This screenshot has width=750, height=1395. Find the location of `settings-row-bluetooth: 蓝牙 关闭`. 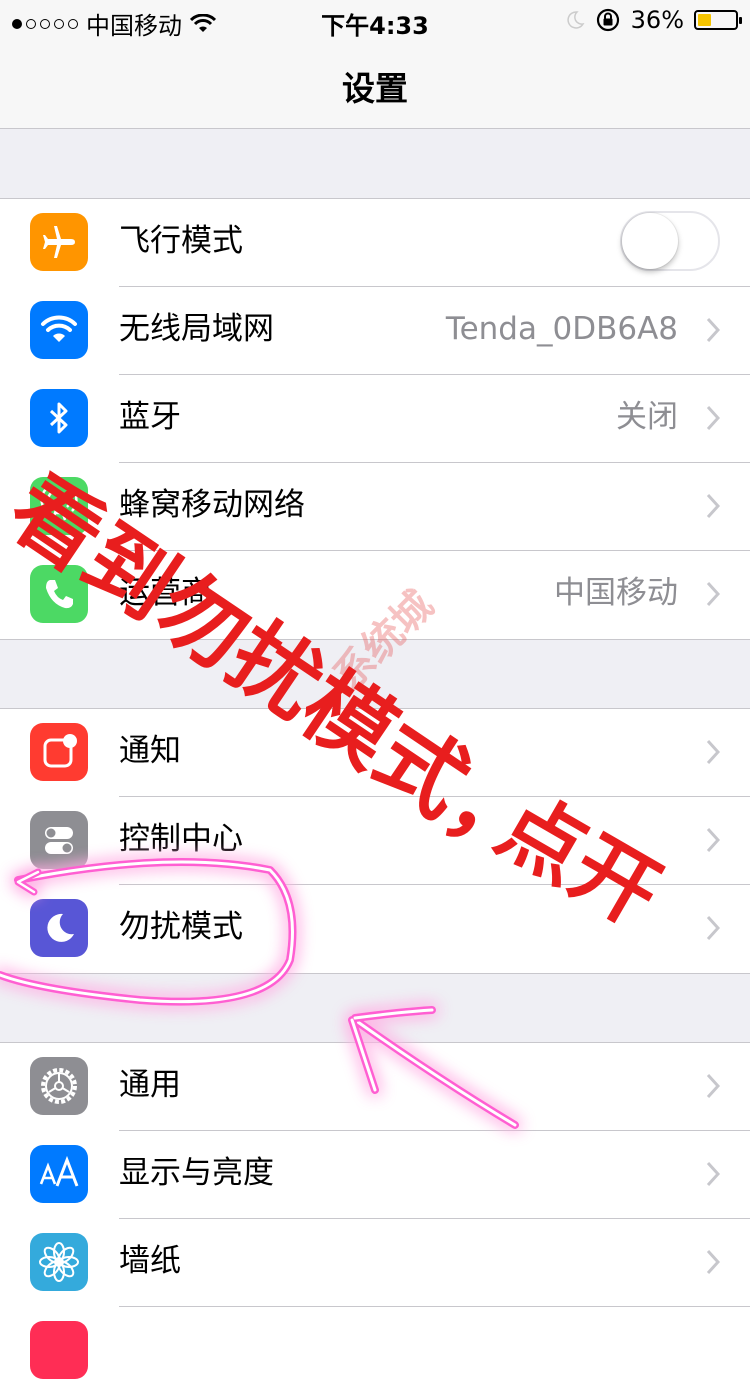

settings-row-bluetooth: 蓝牙 关闭 is located at coordinates (375, 419).